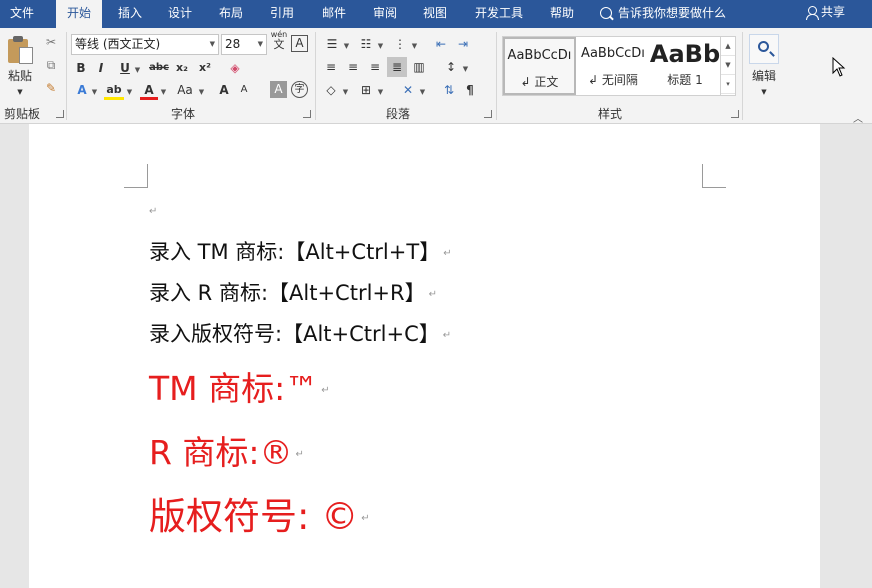  Describe the element at coordinates (334, 14) in the screenshot. I see `tab-mailings: 邮件` at that location.